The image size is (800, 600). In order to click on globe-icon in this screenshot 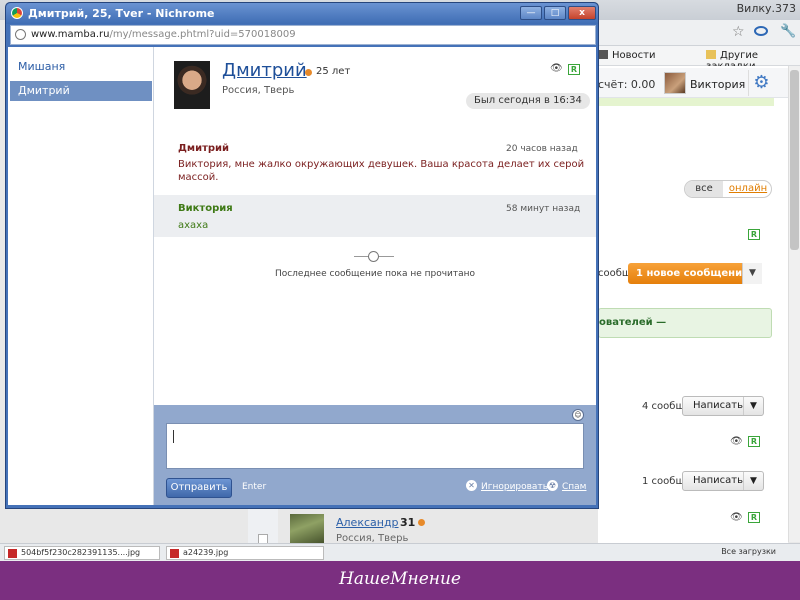, I will do `click(20, 34)`.